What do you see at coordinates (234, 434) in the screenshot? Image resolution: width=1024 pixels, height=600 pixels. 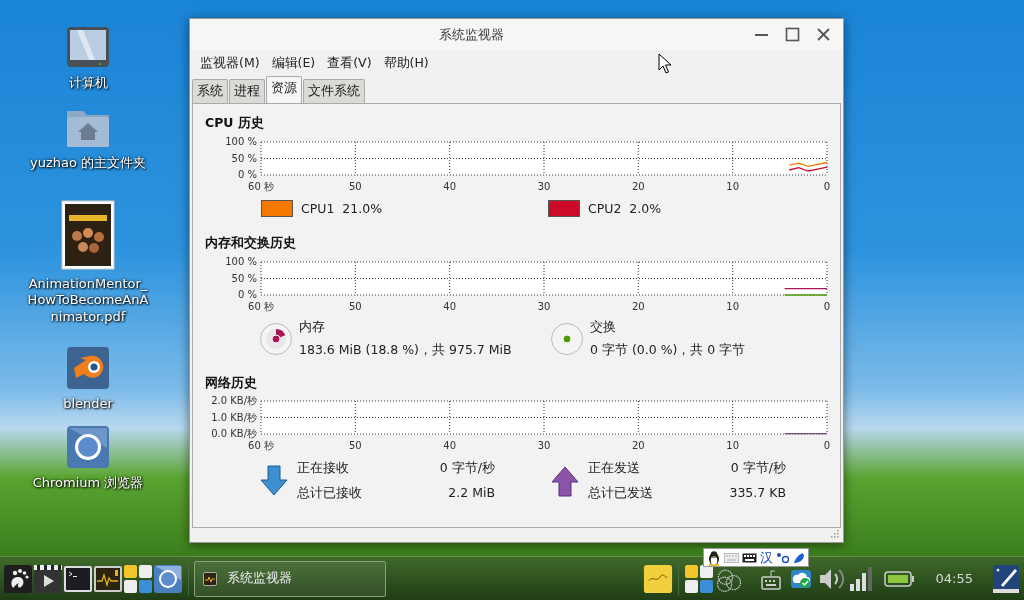 I see `tick-label: 0.0 KB/秒` at bounding box center [234, 434].